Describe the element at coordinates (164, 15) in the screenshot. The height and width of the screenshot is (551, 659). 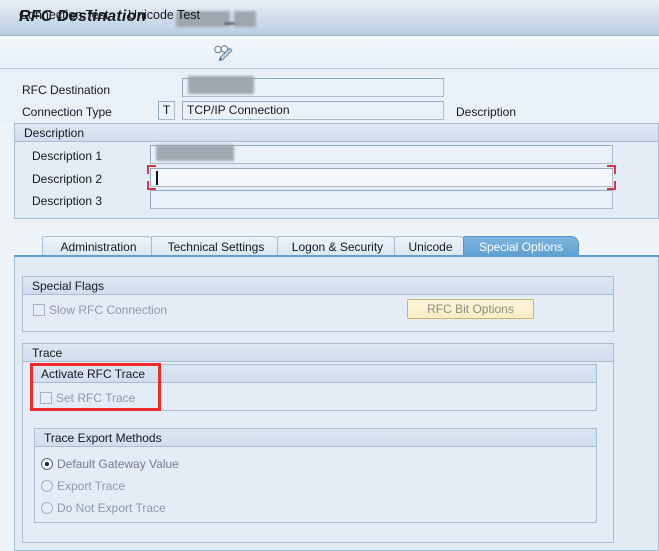
I see `unicode-test-button: Unicode Test` at that location.